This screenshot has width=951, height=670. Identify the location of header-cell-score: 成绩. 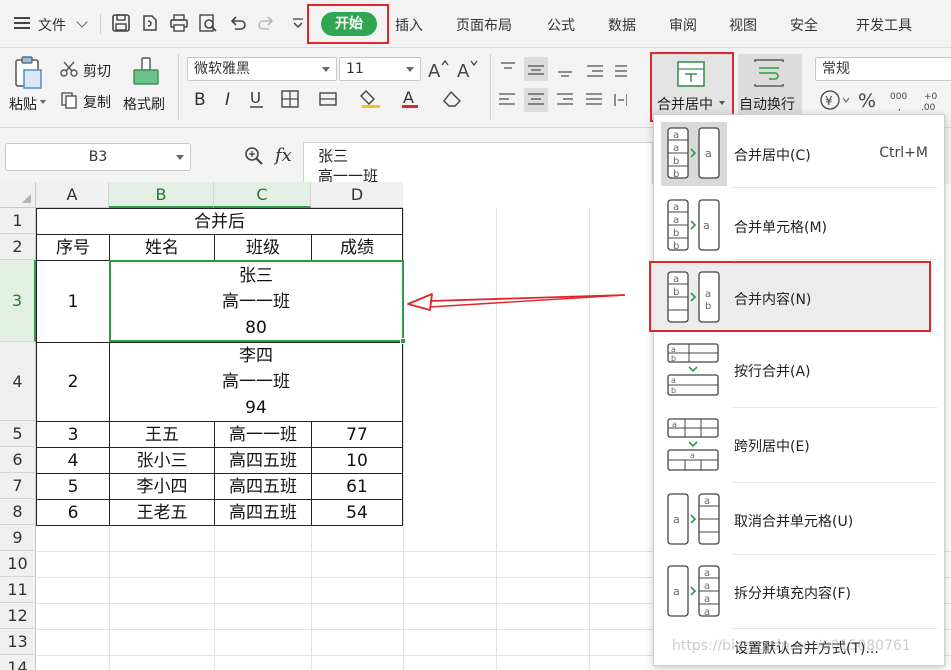
(357, 247).